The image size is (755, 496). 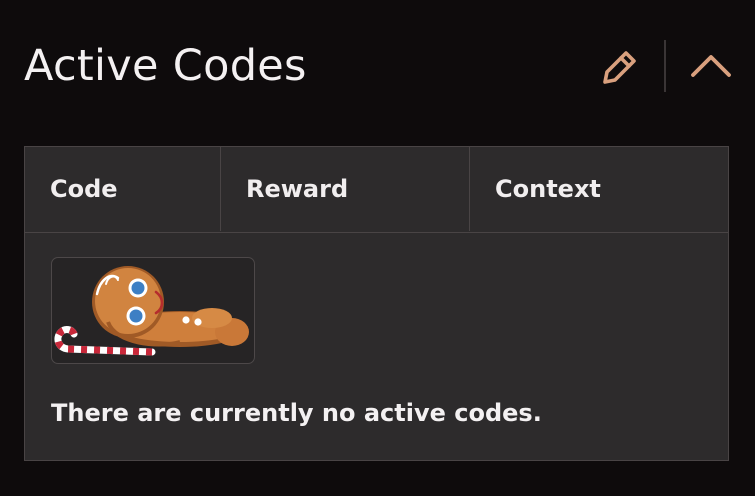 I want to click on edit-button, so click(x=620, y=67).